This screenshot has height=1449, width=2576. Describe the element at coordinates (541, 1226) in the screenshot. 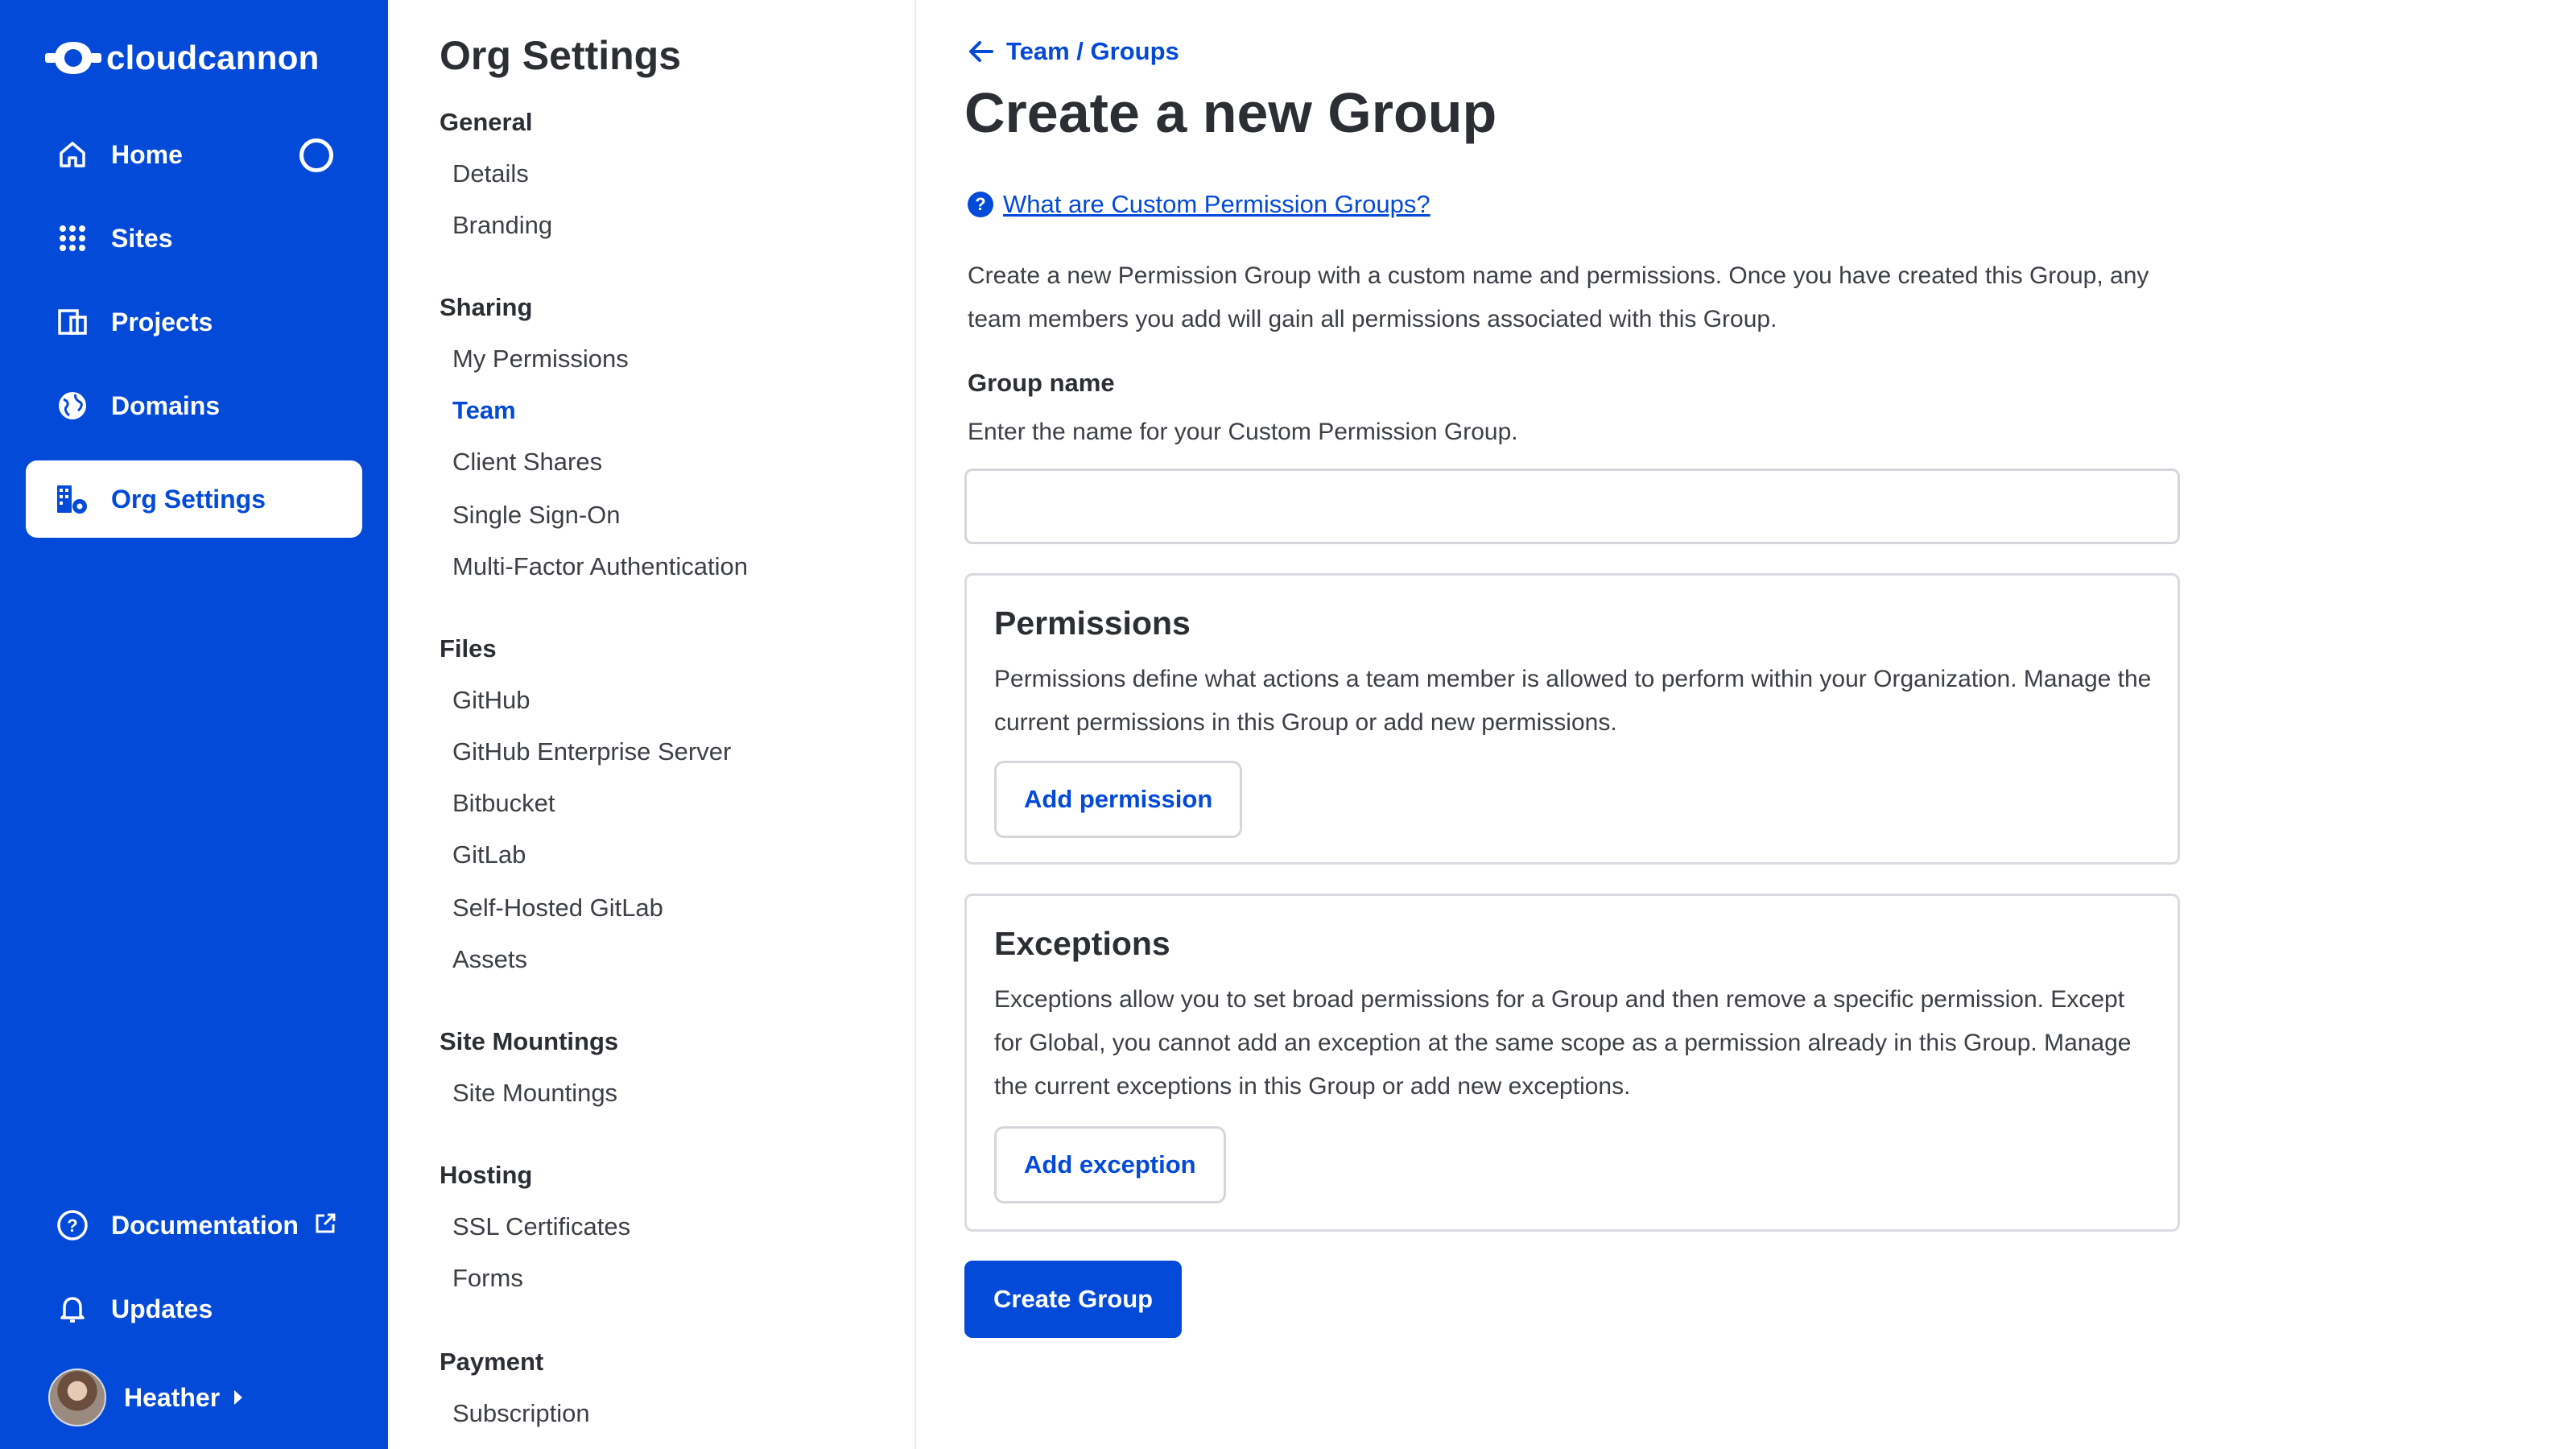

I see `menu-item-ssl-certificates: SSL Certificates` at that location.